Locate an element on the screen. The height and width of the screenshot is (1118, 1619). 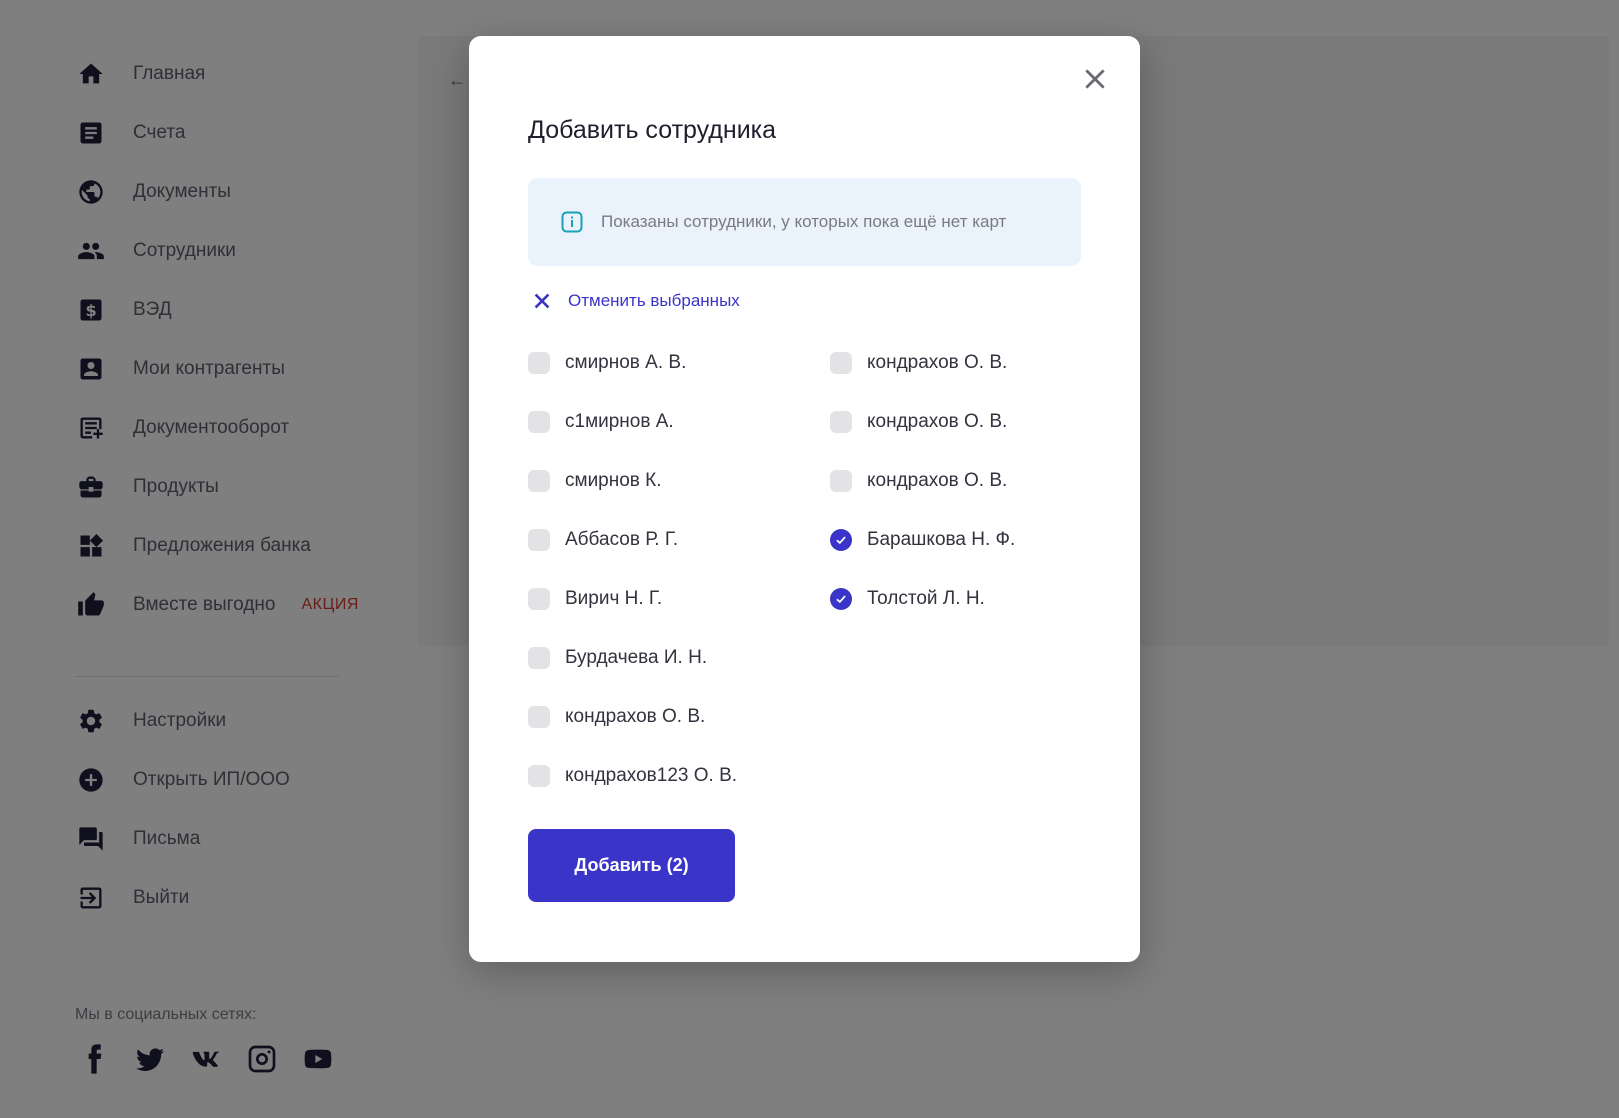
employee-name: Вирич Н. Г. is located at coordinates (614, 598).